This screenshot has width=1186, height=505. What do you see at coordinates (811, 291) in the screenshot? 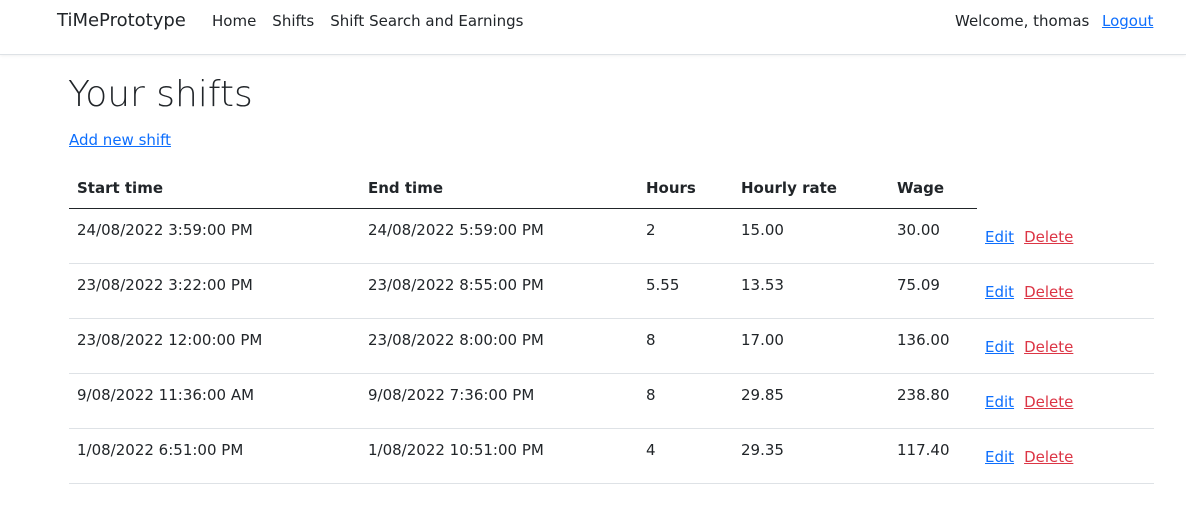
I see `cell-hourly-rate: 13.53` at bounding box center [811, 291].